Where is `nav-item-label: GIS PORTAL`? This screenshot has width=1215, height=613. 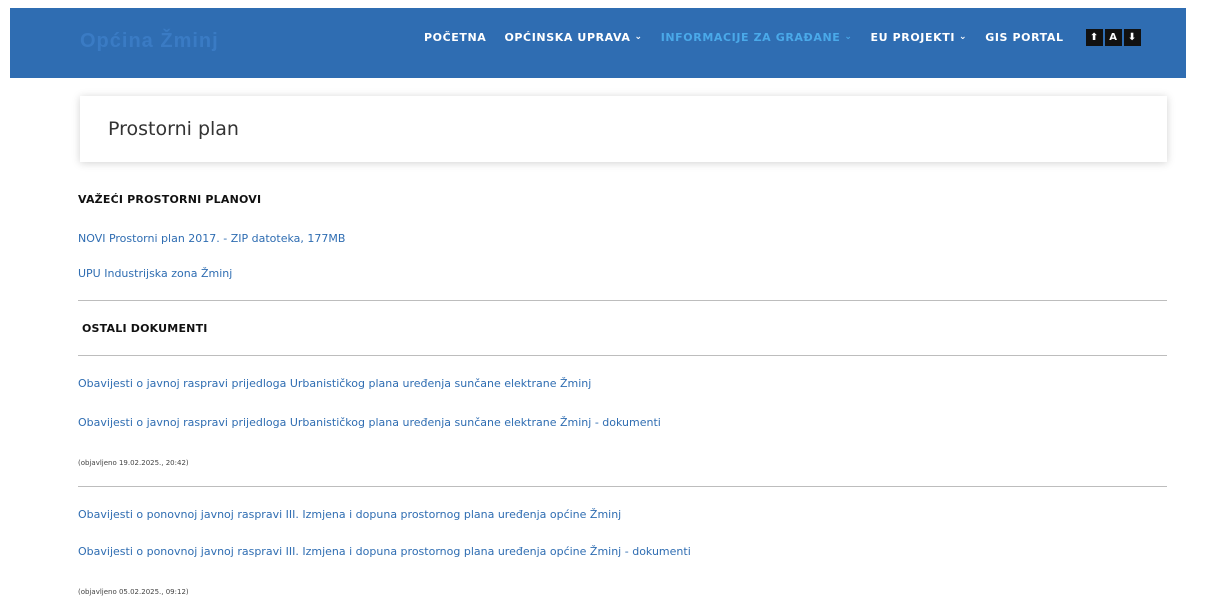 nav-item-label: GIS PORTAL is located at coordinates (1024, 37).